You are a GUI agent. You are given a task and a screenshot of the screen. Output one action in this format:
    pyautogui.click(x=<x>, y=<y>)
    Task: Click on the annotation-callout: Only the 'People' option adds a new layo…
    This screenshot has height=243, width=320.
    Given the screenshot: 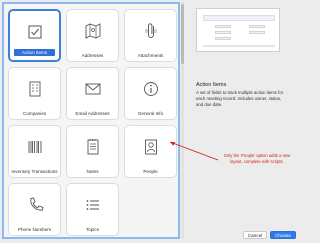 What is the action you would take?
    pyautogui.click(x=257, y=158)
    